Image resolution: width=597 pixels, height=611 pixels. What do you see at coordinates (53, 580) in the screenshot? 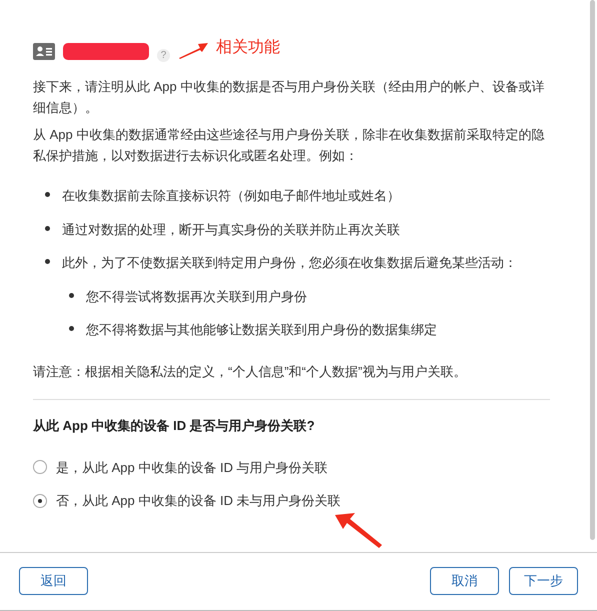
I see `back-button: 返回` at bounding box center [53, 580].